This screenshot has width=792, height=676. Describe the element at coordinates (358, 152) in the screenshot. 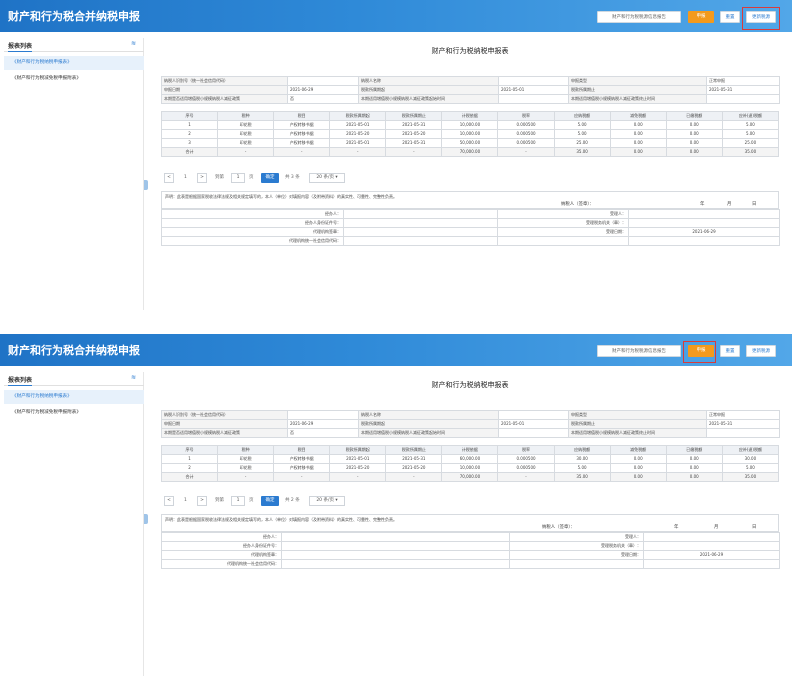

I see `total-cell: -` at that location.